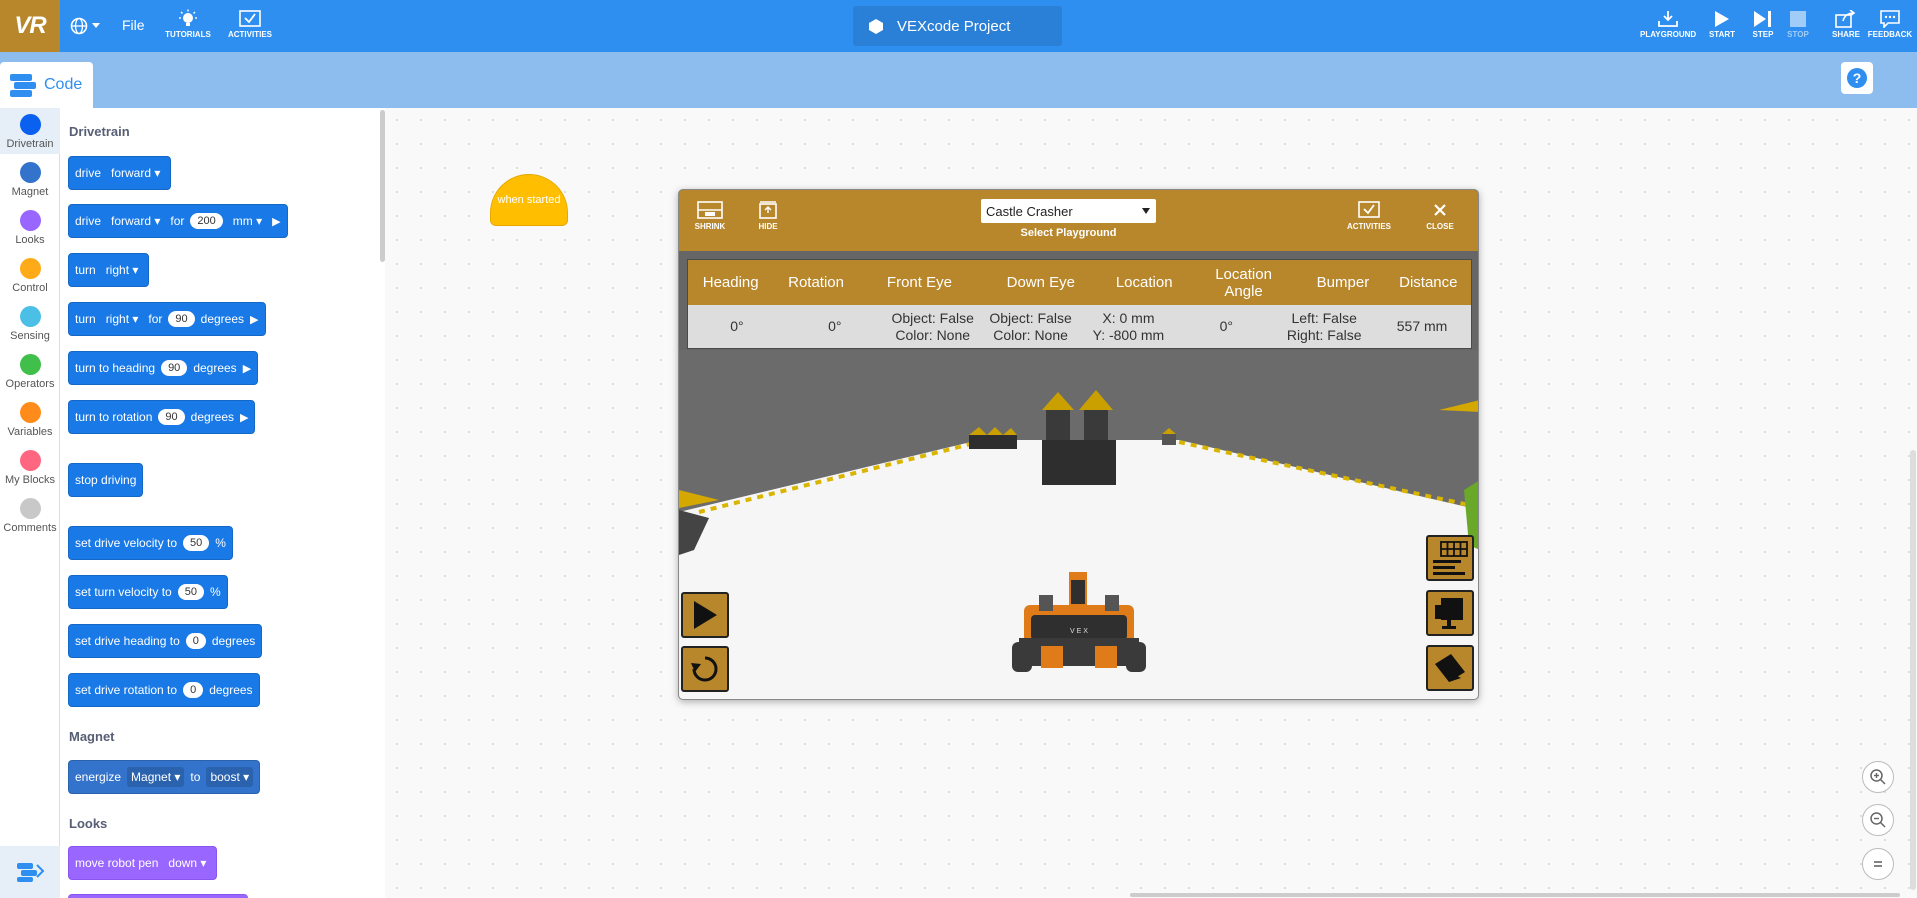  I want to click on camera-view-button, so click(1450, 613).